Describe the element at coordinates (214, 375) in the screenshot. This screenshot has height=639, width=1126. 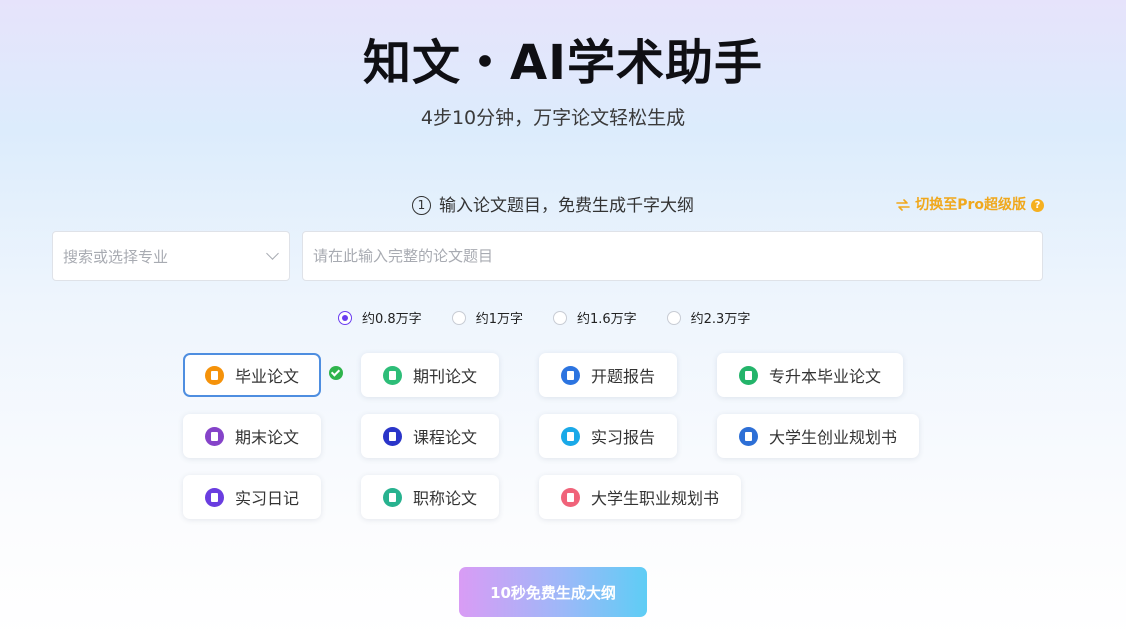
I see `book-icon` at that location.